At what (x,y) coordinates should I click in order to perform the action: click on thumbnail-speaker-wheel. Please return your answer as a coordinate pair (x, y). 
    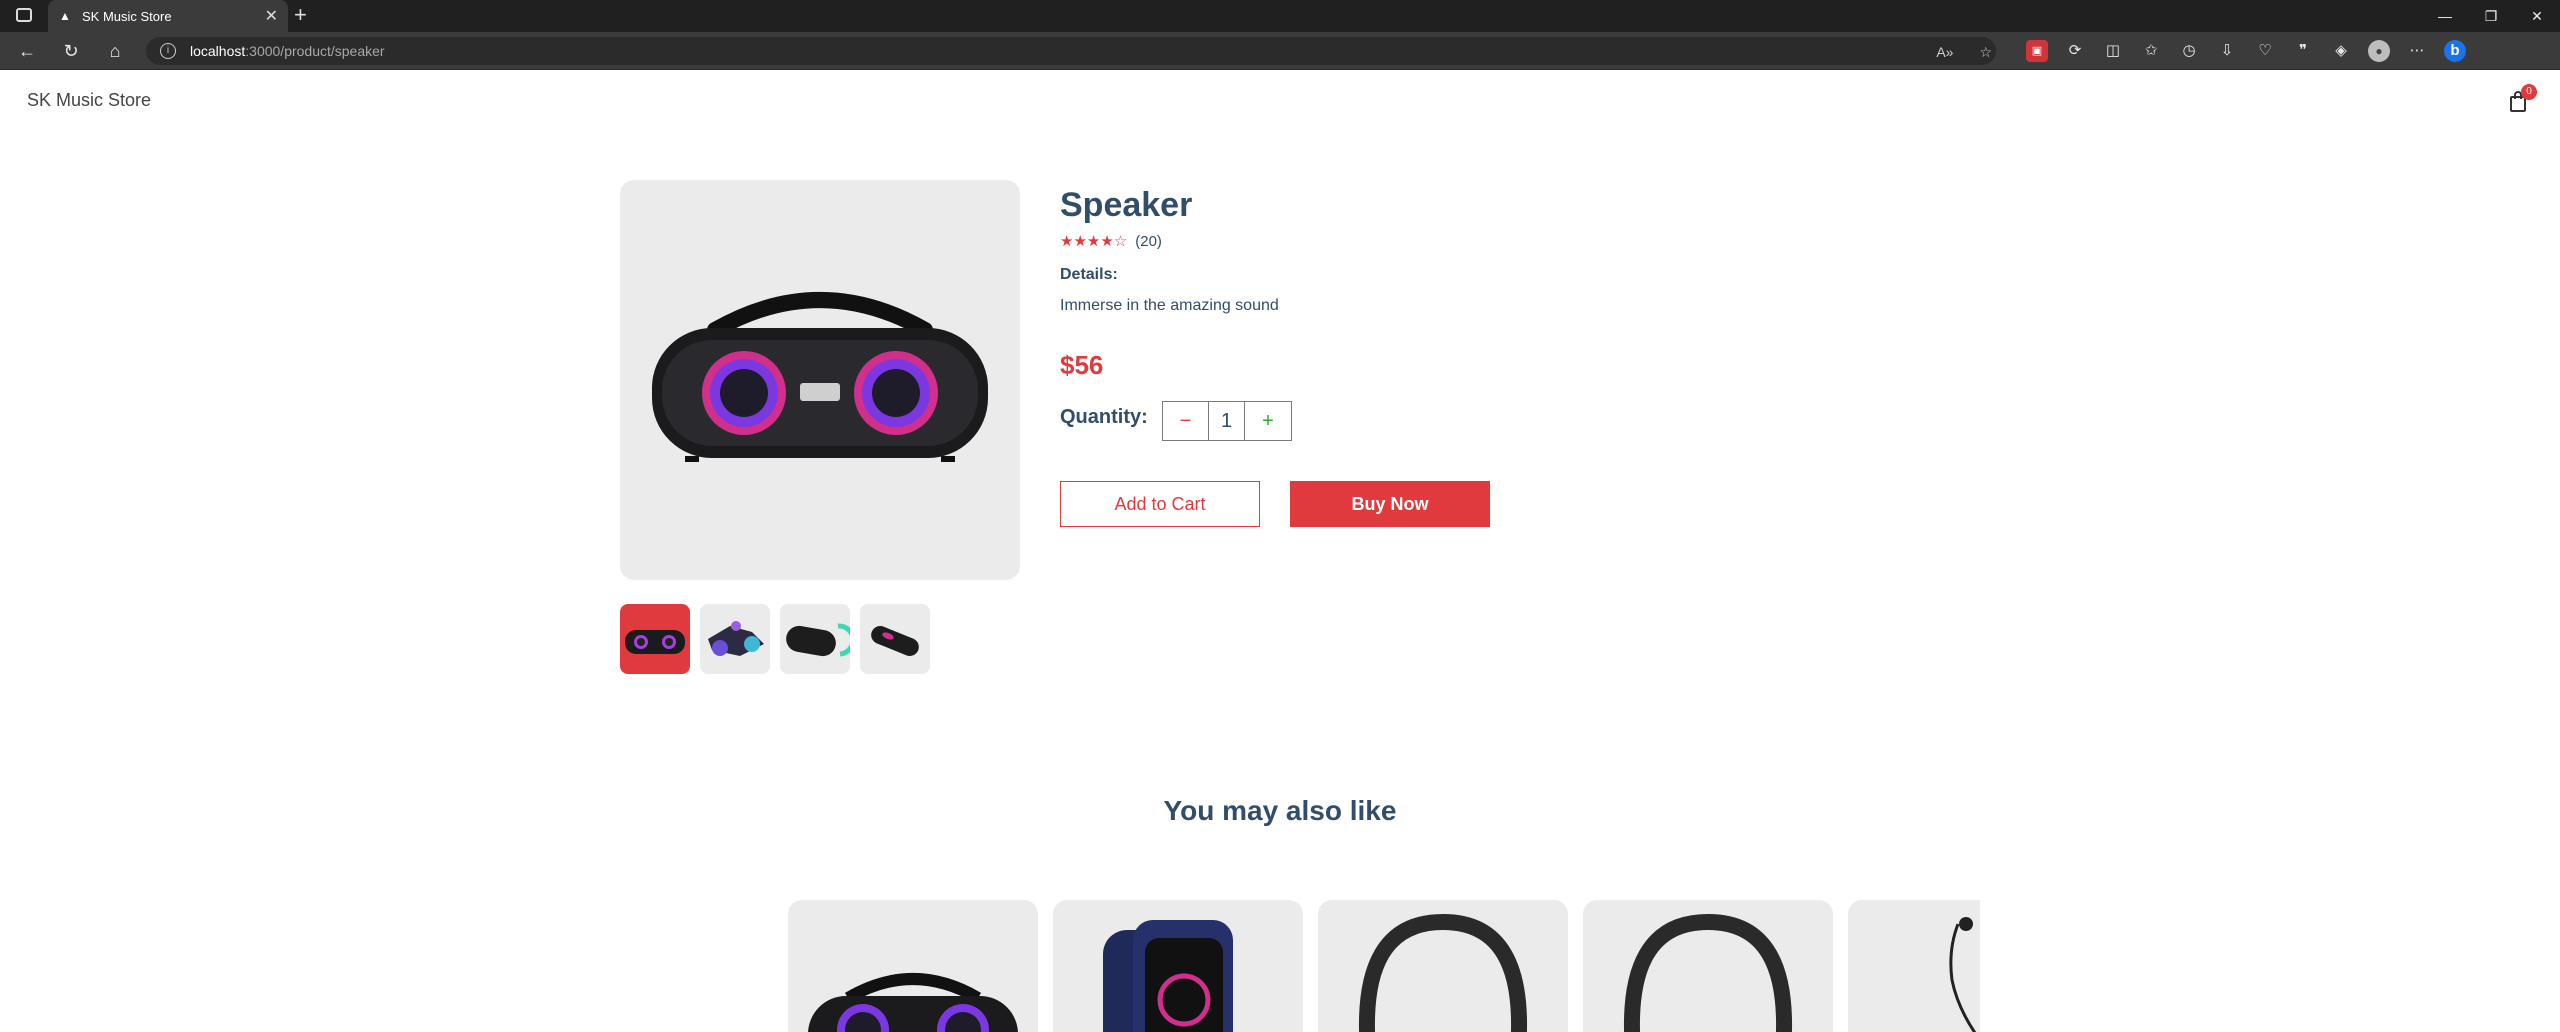
    Looking at the image, I should click on (735, 639).